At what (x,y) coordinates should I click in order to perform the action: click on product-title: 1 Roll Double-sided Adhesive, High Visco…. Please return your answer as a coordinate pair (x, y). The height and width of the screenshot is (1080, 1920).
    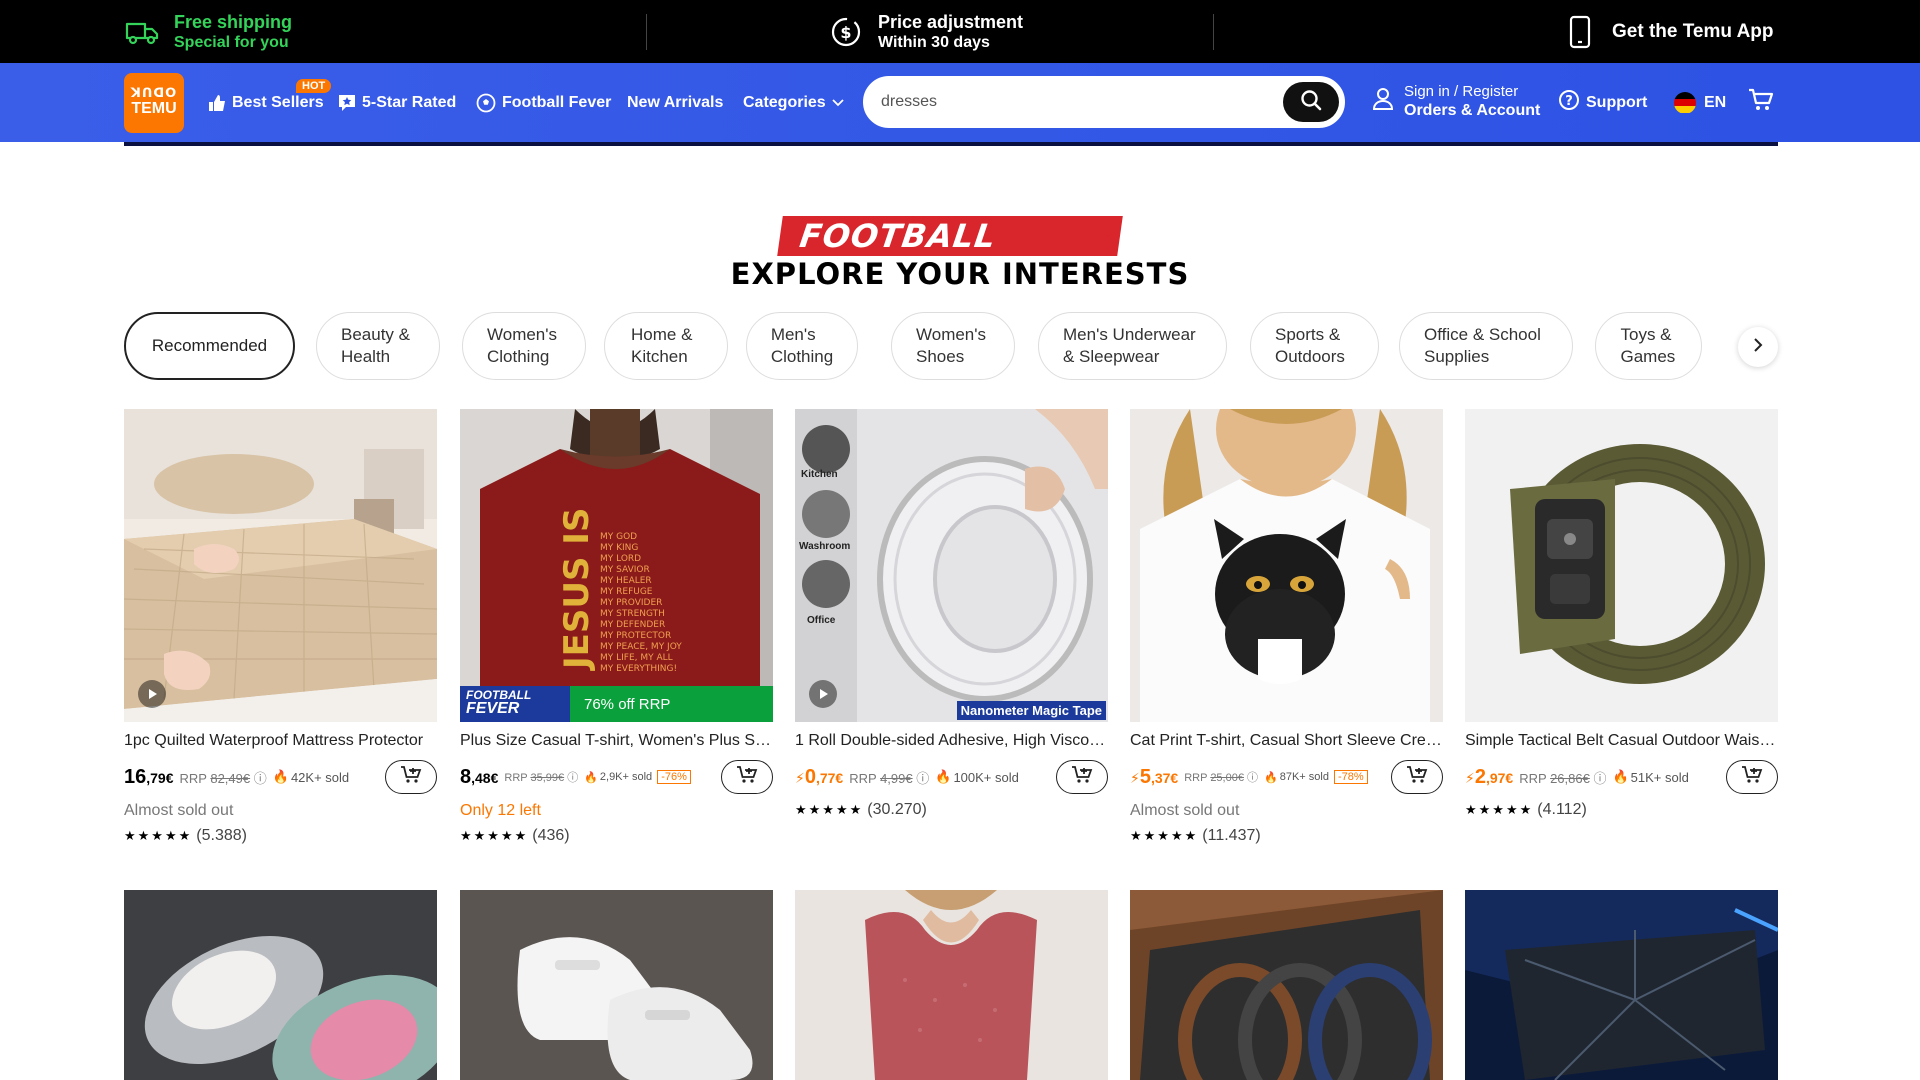
    Looking at the image, I should click on (951, 741).